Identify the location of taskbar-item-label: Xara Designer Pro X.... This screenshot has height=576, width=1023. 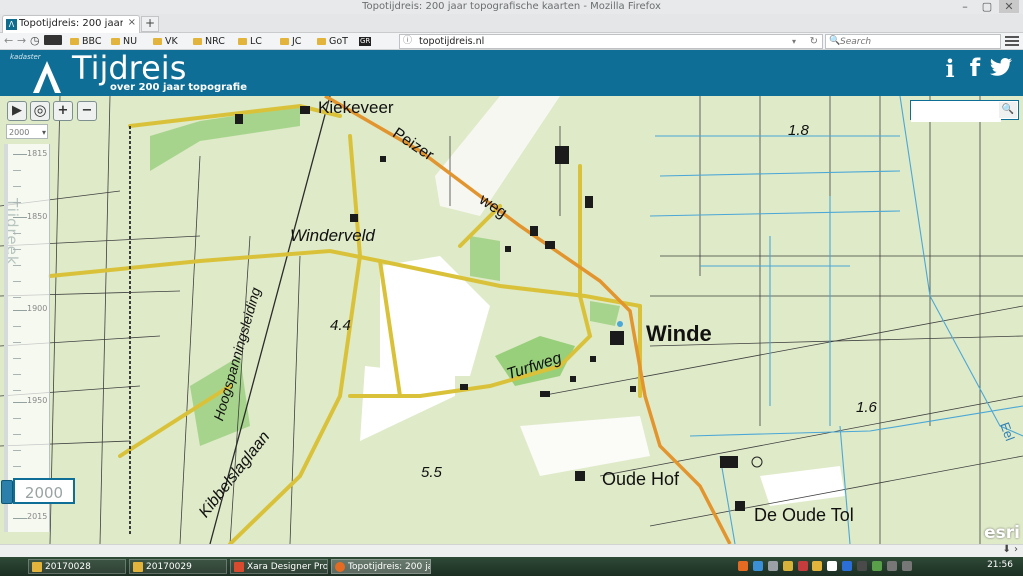
(287, 567).